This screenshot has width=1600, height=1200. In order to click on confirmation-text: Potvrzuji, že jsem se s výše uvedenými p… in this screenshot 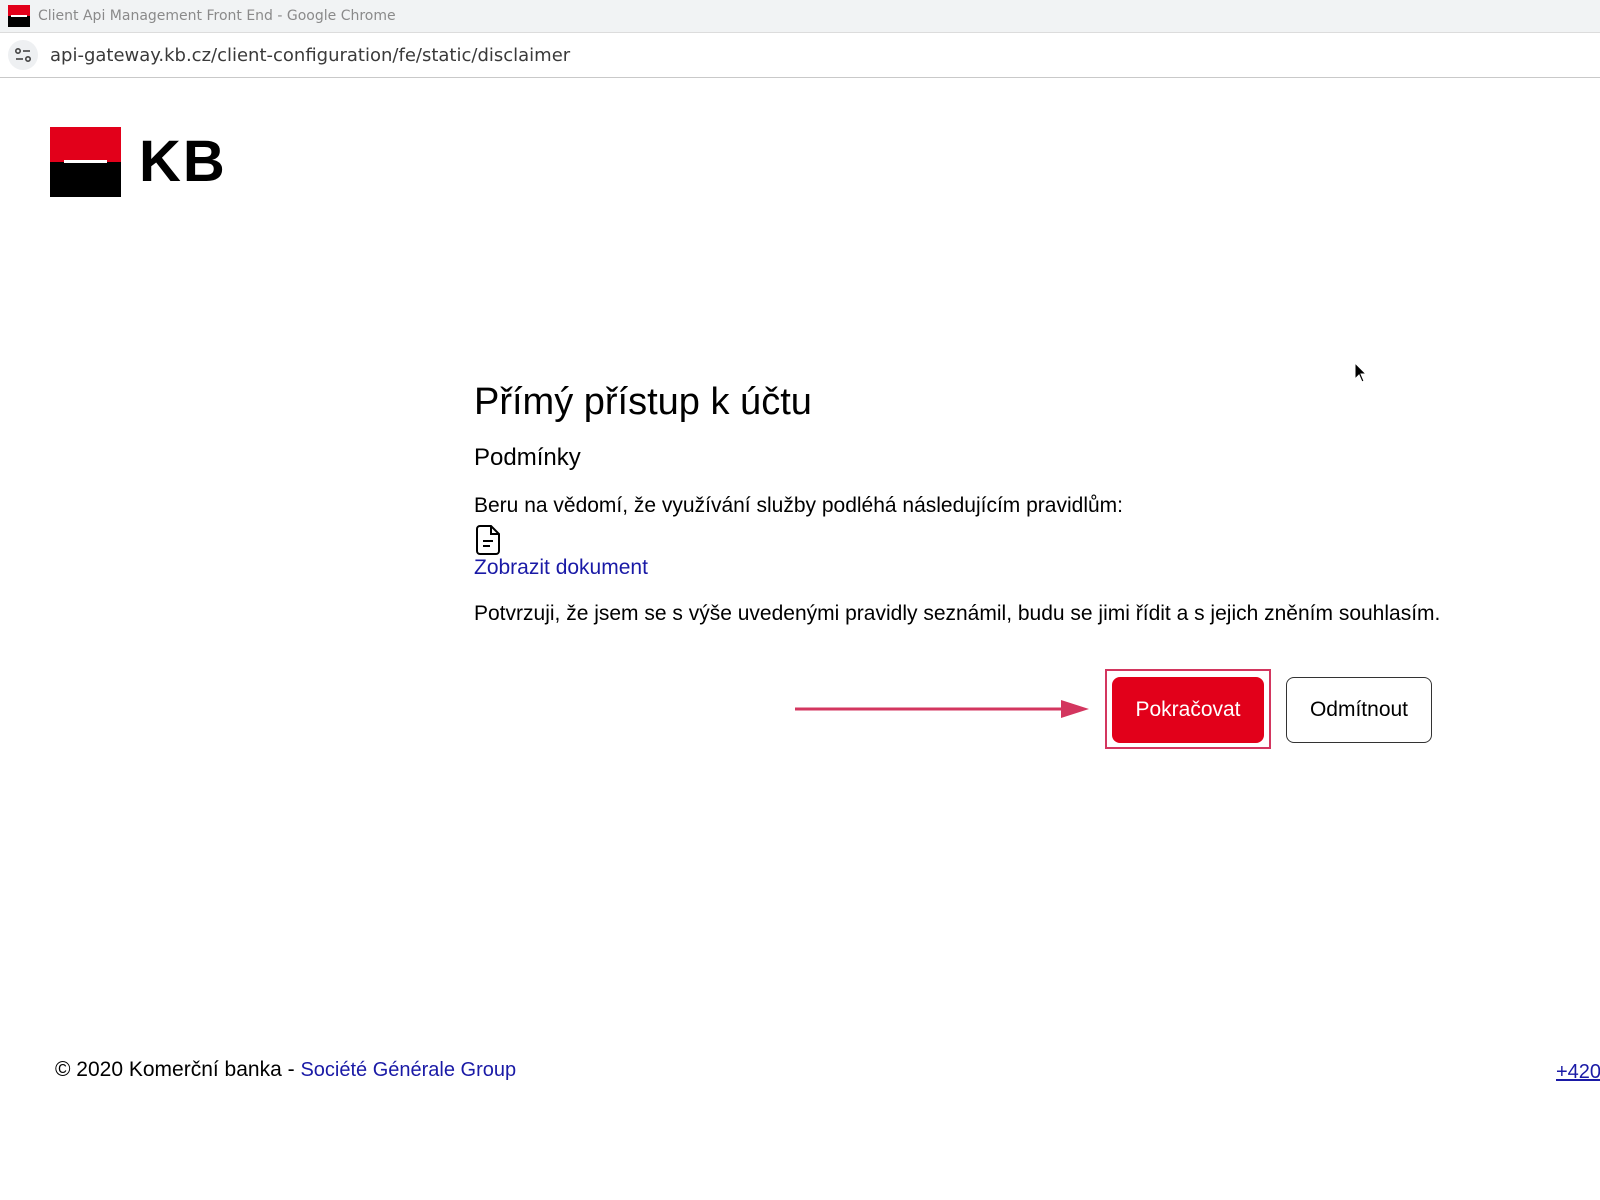, I will do `click(957, 613)`.